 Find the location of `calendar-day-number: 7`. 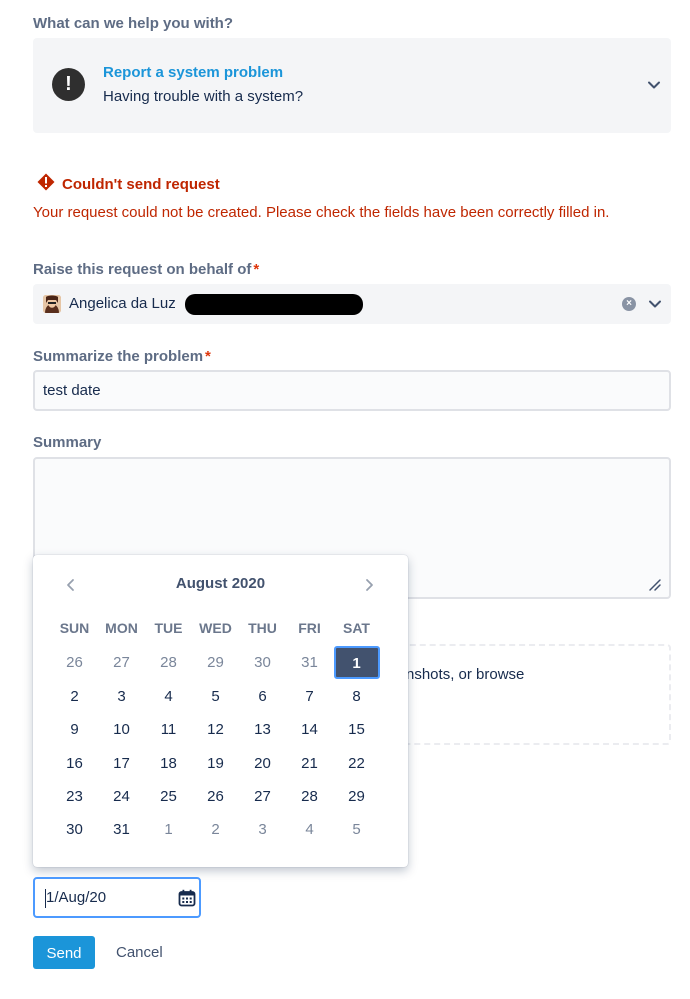

calendar-day-number: 7 is located at coordinates (309, 696).